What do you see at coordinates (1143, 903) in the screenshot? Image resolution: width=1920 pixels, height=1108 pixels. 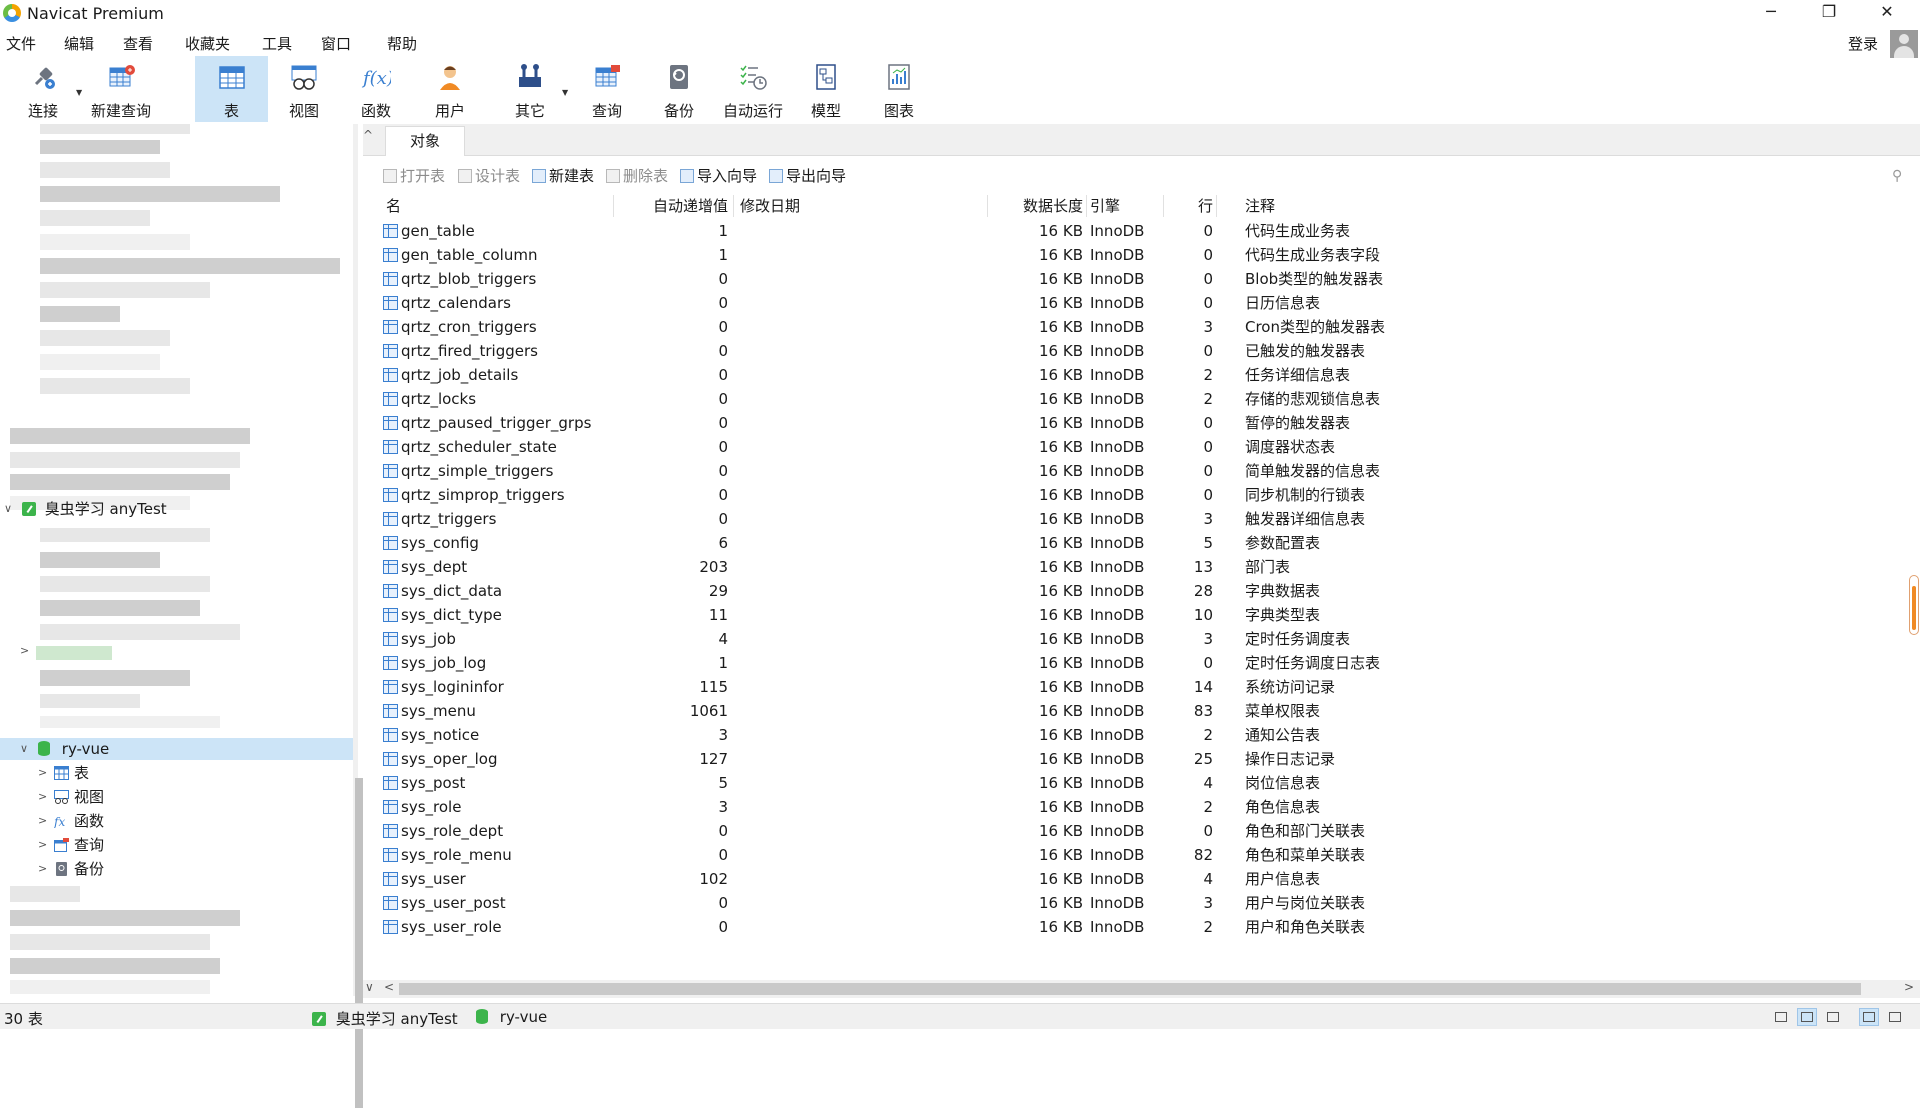 I see `table-row: sys_user_post 0 16 KB InnoDB 3 用户与岗位关联表` at bounding box center [1143, 903].